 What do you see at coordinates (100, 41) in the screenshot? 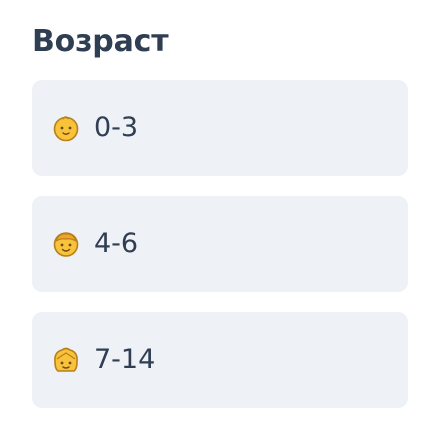
I see `age-filter-title: Возраст` at bounding box center [100, 41].